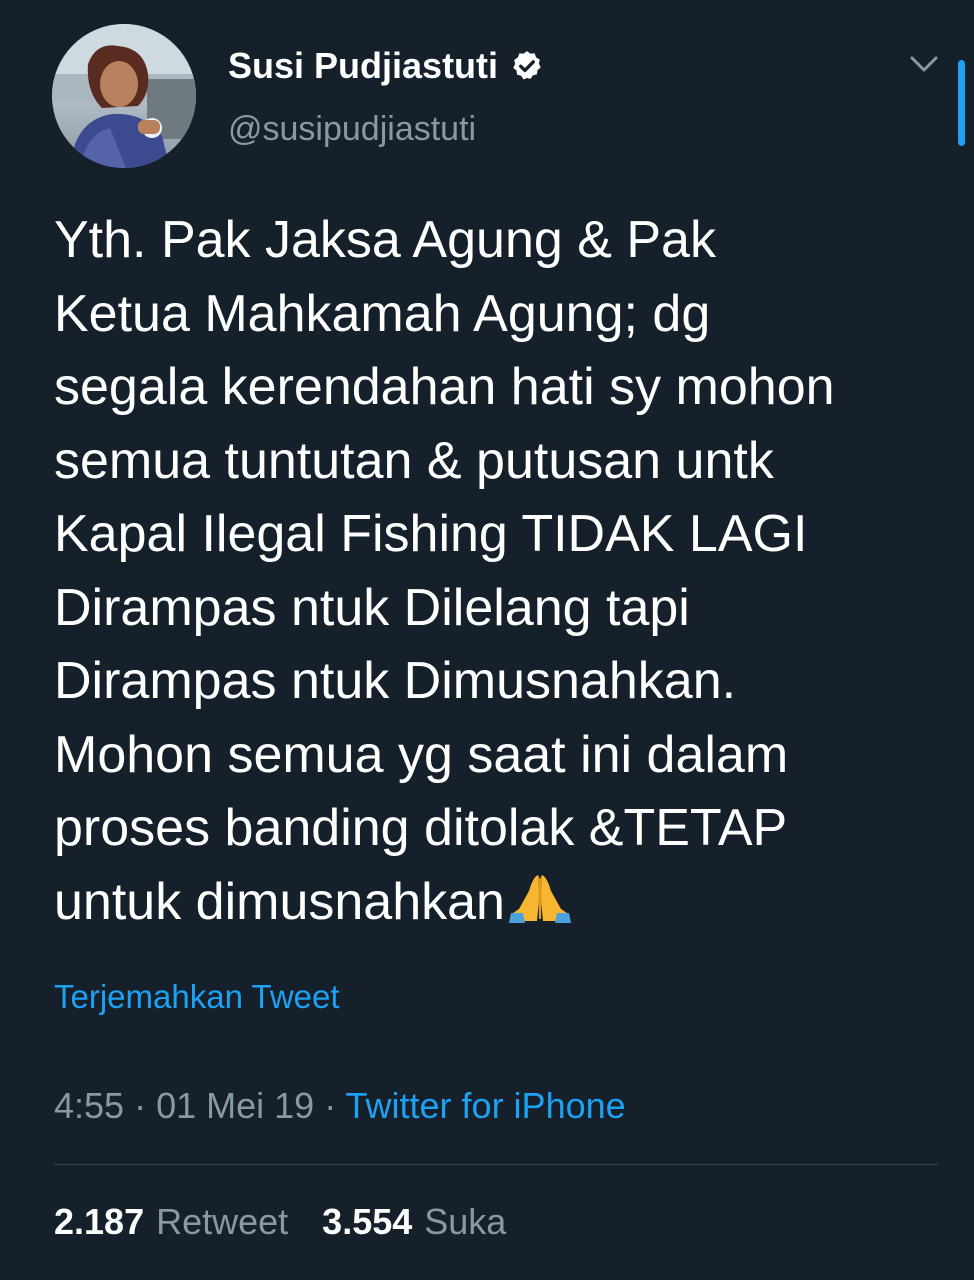 The height and width of the screenshot is (1280, 974). What do you see at coordinates (527, 65) in the screenshot?
I see `verified-badge-icon` at bounding box center [527, 65].